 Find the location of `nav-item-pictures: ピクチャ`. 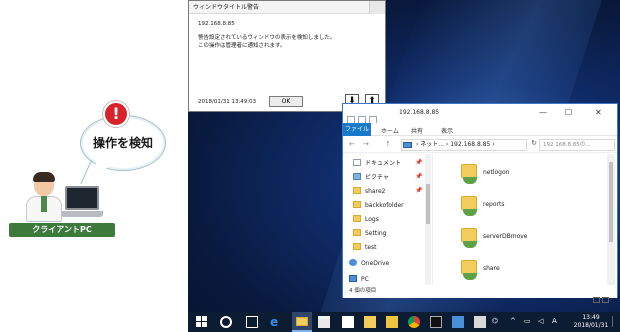

nav-item-pictures: ピクチャ is located at coordinates (371, 177).